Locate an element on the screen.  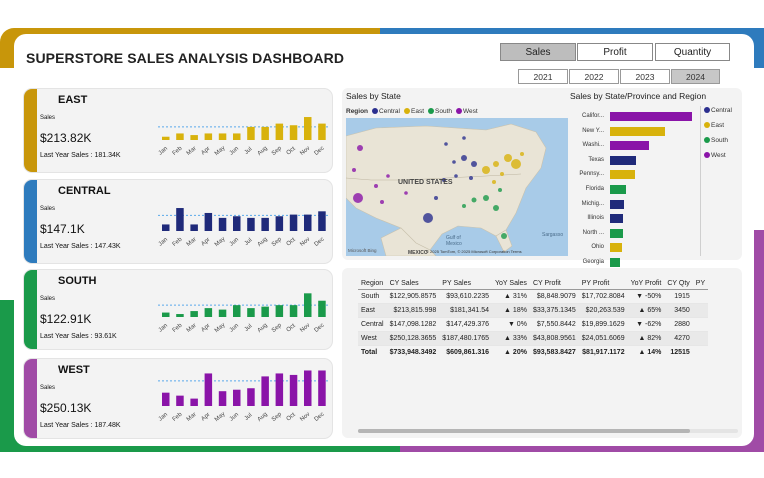
table-scrollbar is located at coordinates (524, 431).